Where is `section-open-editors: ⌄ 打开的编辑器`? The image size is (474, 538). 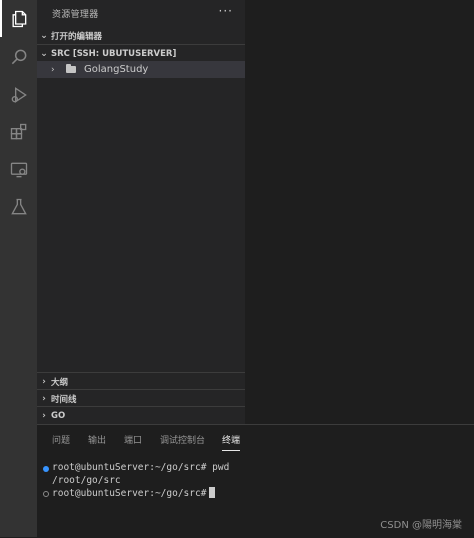 section-open-editors: ⌄ 打开的编辑器 is located at coordinates (141, 35).